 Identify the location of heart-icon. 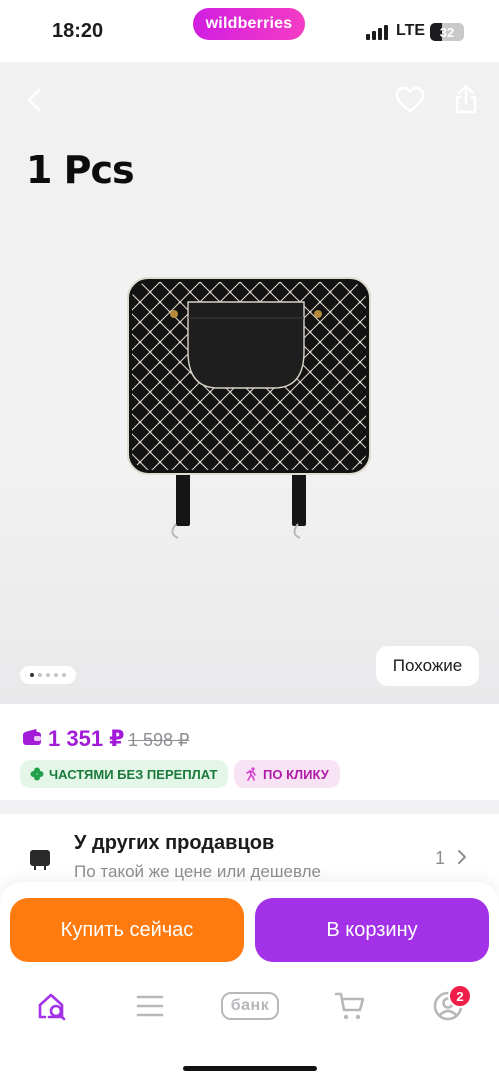
(410, 99).